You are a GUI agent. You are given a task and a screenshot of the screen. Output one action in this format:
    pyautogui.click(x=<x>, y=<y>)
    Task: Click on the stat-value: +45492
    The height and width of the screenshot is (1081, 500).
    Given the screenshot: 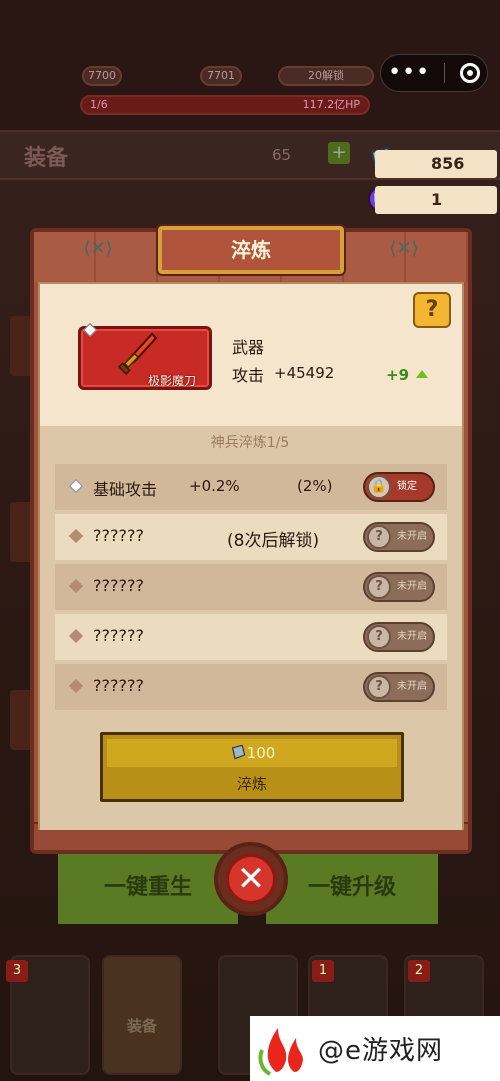 What is the action you would take?
    pyautogui.click(x=304, y=373)
    